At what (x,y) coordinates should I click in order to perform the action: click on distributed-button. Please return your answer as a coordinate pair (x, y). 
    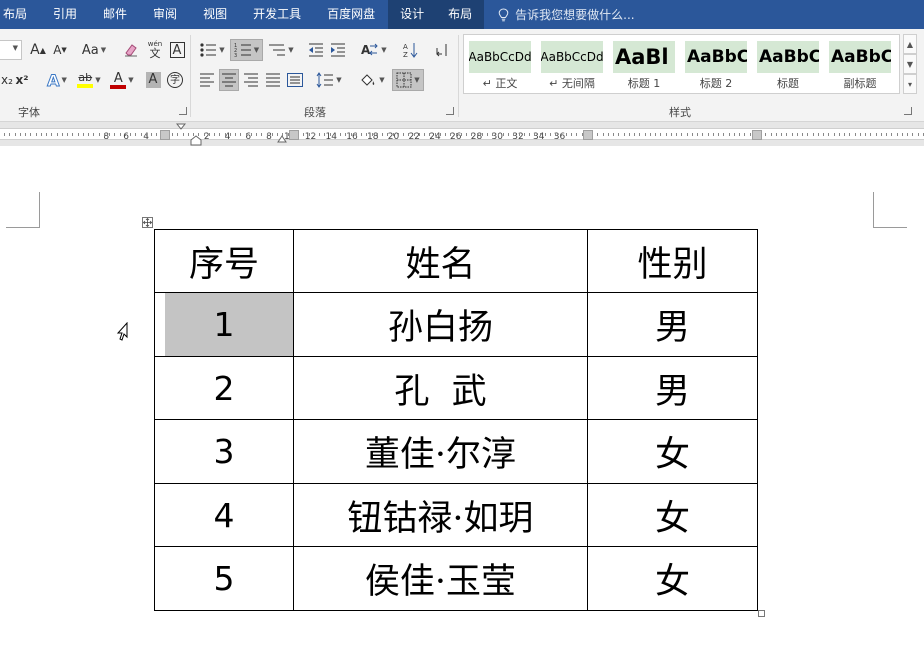
    Looking at the image, I should click on (295, 80).